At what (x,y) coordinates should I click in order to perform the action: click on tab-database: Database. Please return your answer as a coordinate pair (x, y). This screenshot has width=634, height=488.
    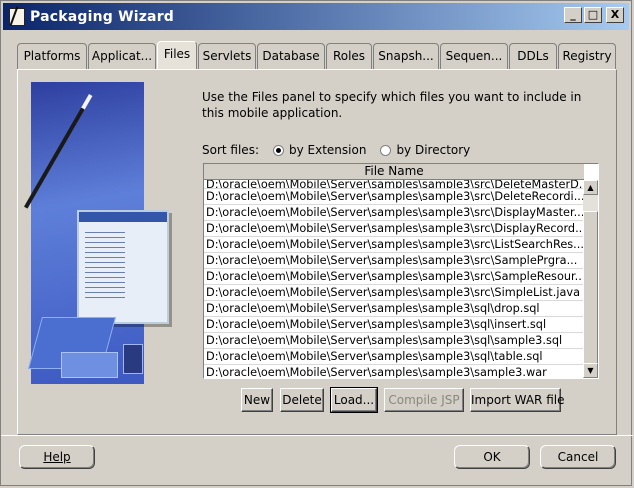
    Looking at the image, I should click on (291, 56).